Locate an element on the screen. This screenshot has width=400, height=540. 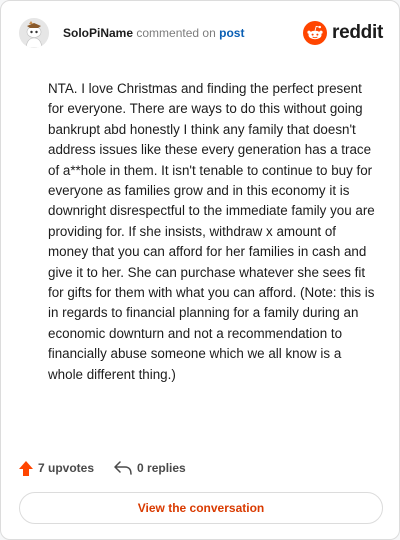
brand-wordmark: reddit is located at coordinates (357, 32).